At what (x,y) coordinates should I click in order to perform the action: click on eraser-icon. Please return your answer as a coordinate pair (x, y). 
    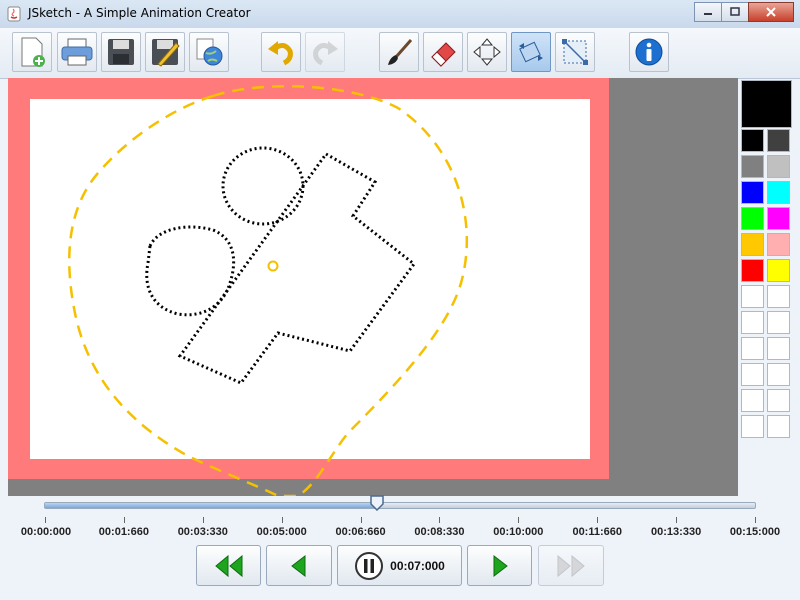
    Looking at the image, I should click on (443, 54).